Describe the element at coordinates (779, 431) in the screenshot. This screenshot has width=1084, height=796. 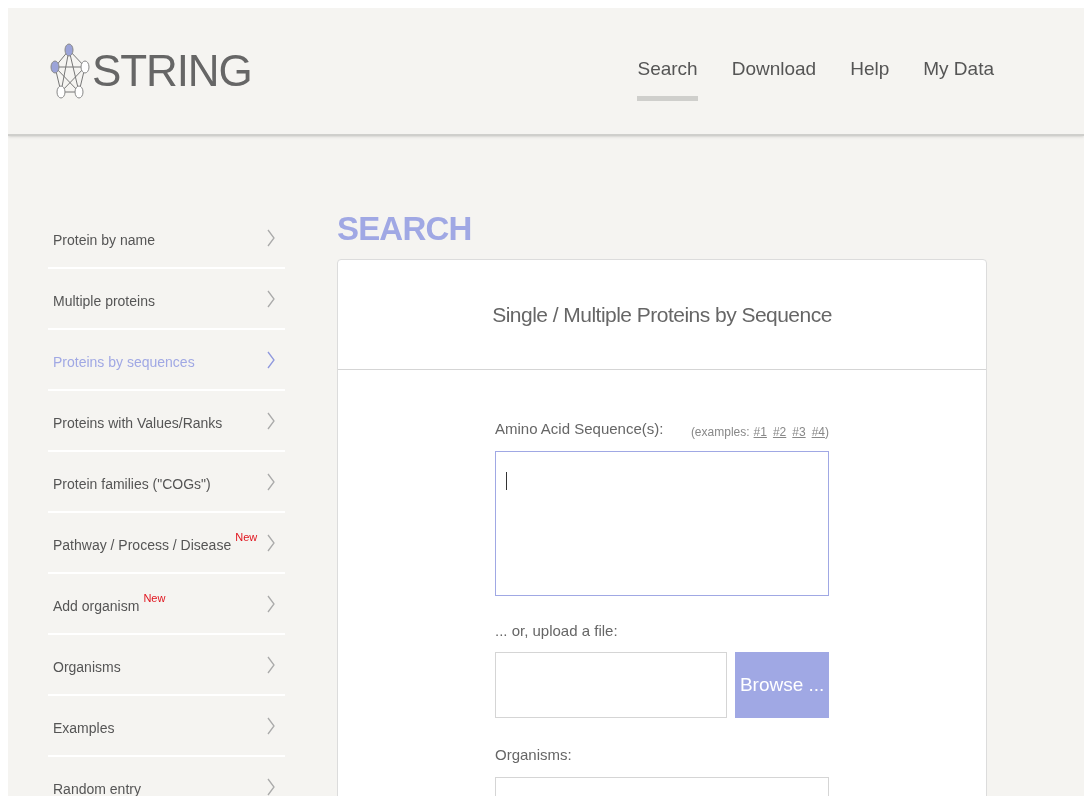
I see `example-link: #2` at that location.